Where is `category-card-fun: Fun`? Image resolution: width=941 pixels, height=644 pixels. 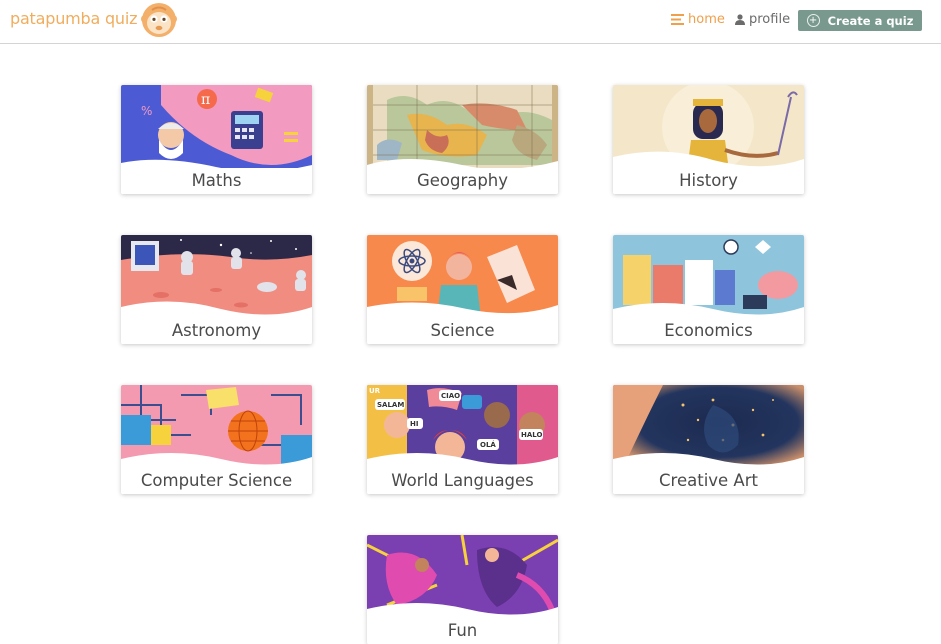
category-card-fun: Fun is located at coordinates (462, 589).